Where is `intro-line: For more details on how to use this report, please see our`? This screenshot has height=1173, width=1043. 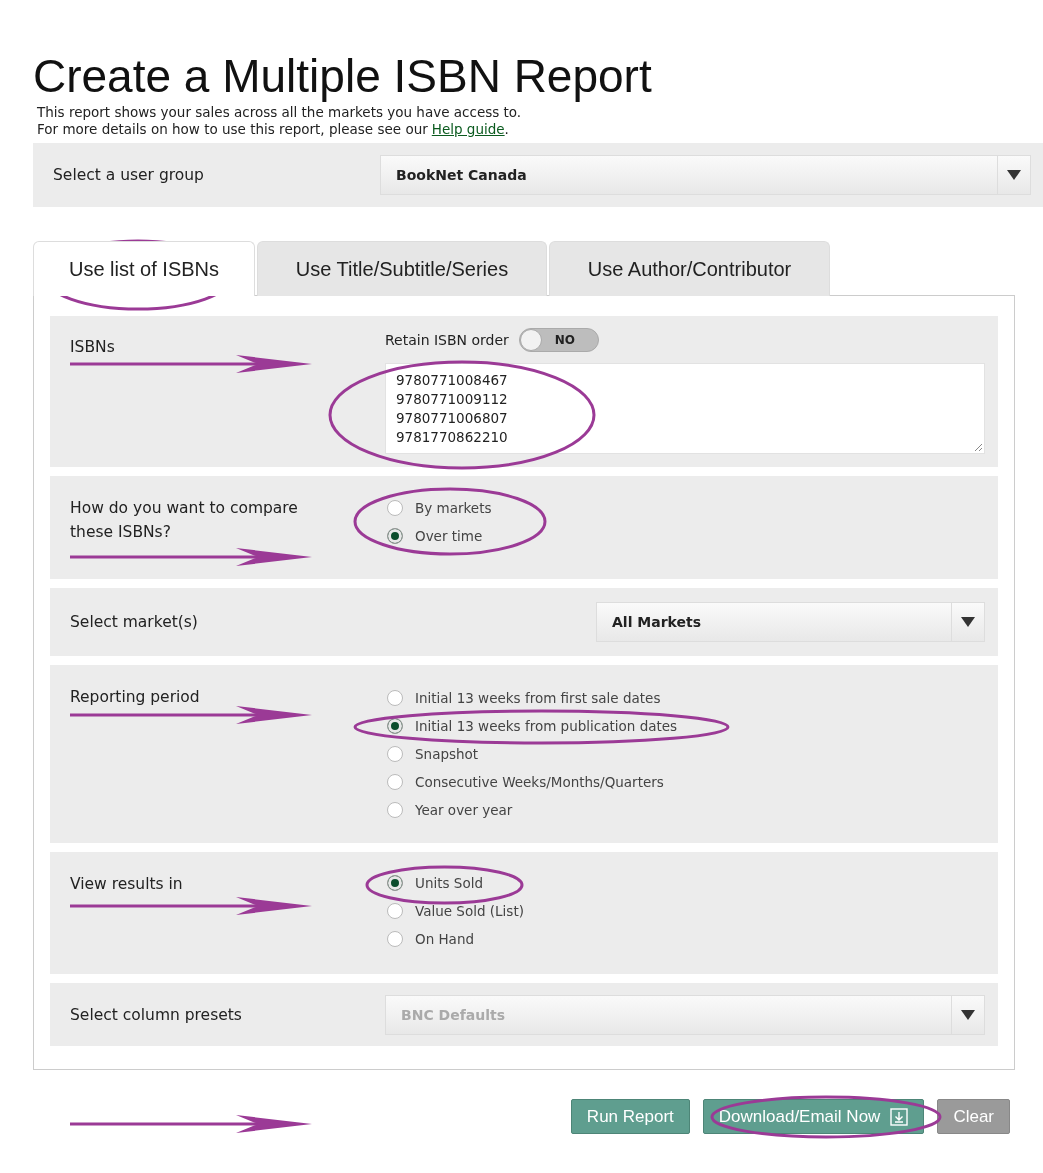 intro-line: For more details on how to use this report, please see our is located at coordinates (232, 129).